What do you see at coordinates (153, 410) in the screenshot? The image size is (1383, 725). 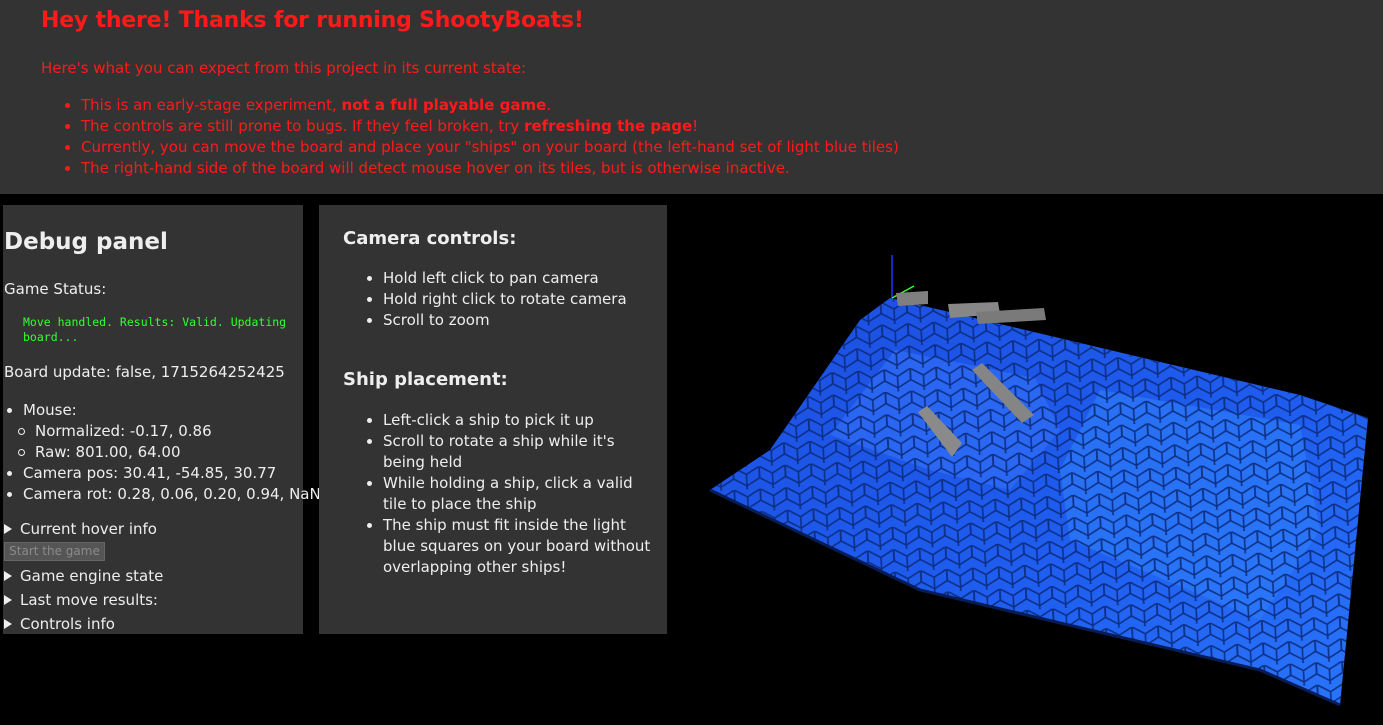 I see `mouse-stat: Mouse:` at bounding box center [153, 410].